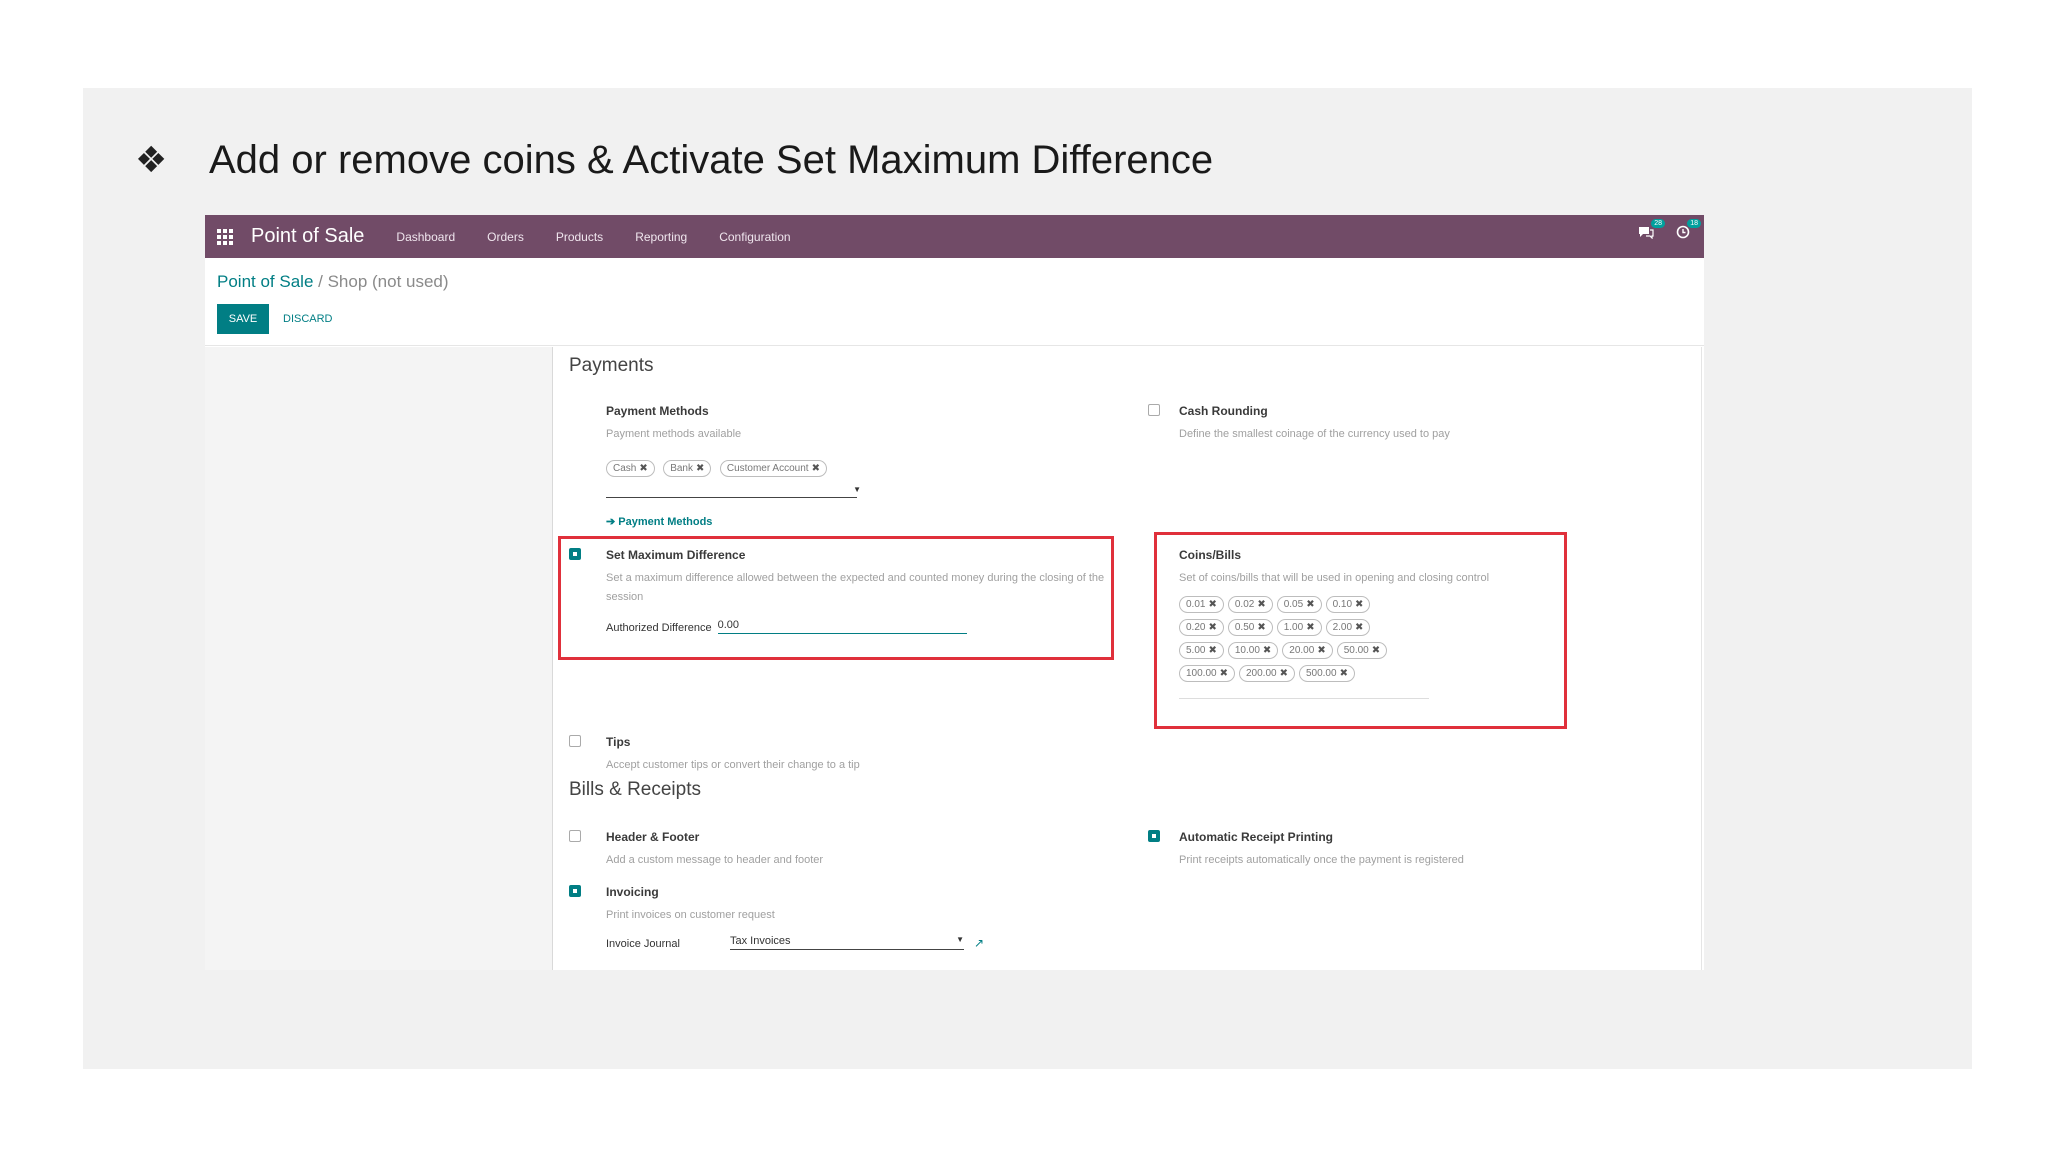 The image size is (2048, 1152). I want to click on menu-reporting: Reporting, so click(661, 237).